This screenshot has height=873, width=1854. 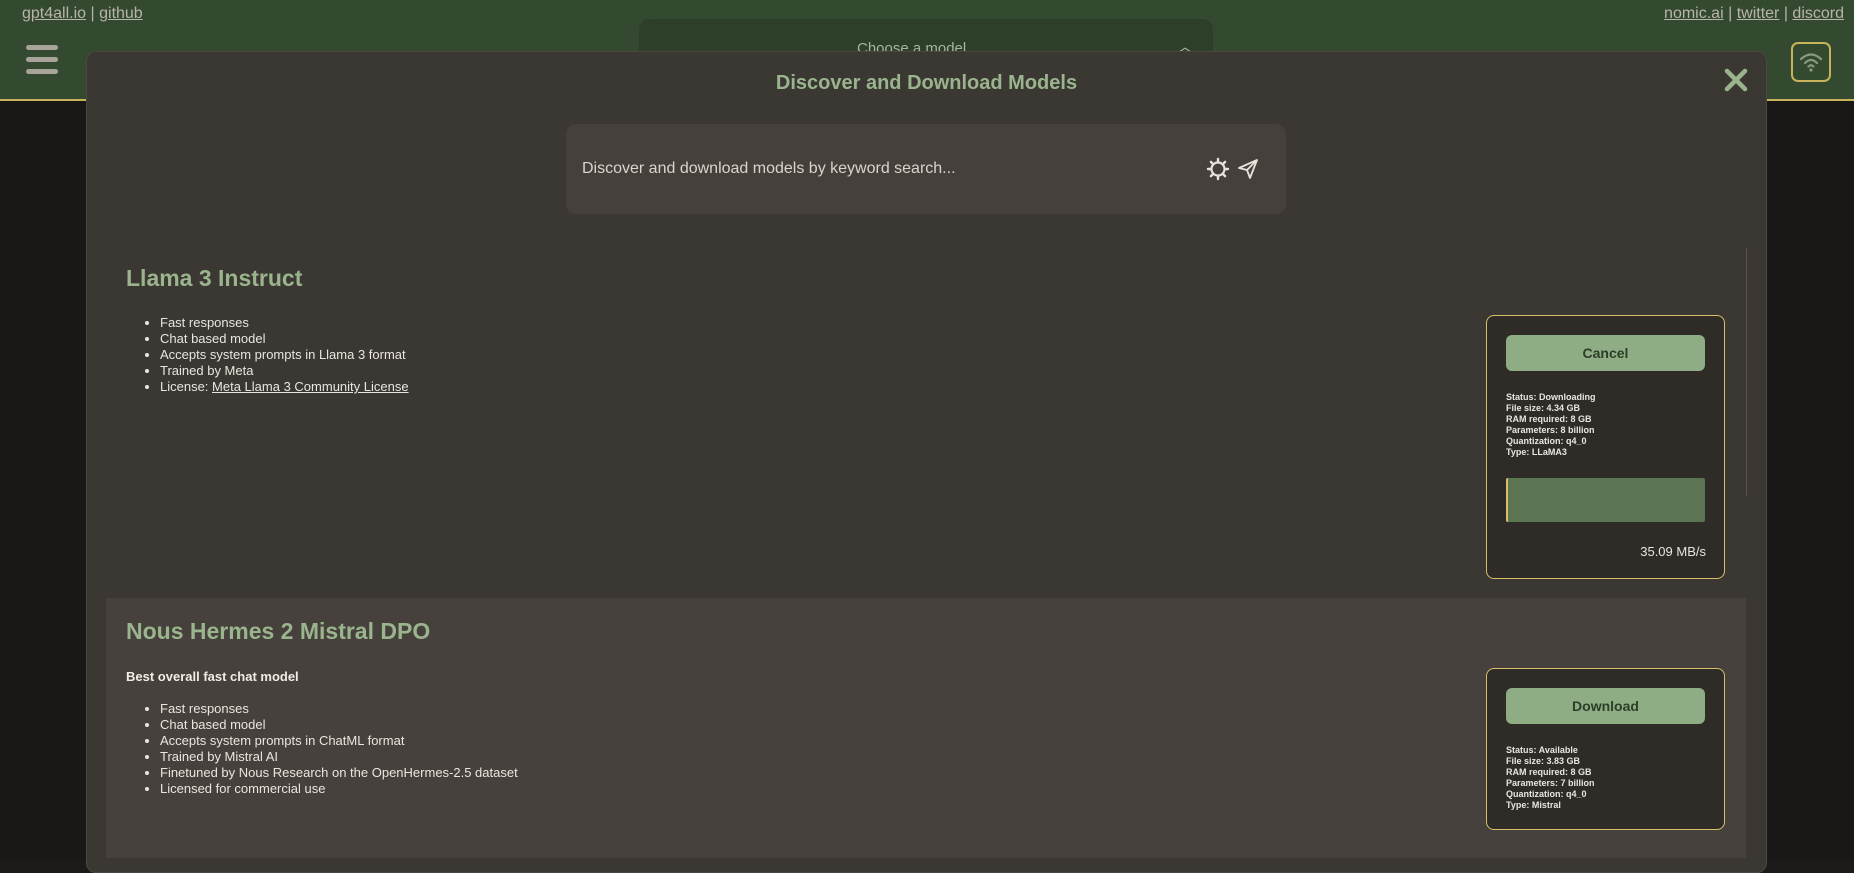 What do you see at coordinates (1507, 500) in the screenshot?
I see `download-progress-fill` at bounding box center [1507, 500].